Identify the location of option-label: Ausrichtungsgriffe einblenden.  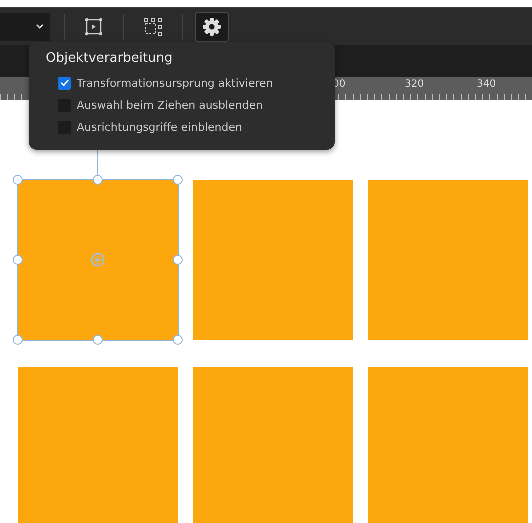
(159, 127).